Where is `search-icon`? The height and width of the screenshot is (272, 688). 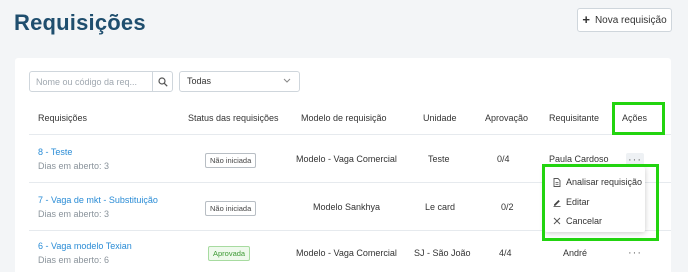
search-icon is located at coordinates (162, 81).